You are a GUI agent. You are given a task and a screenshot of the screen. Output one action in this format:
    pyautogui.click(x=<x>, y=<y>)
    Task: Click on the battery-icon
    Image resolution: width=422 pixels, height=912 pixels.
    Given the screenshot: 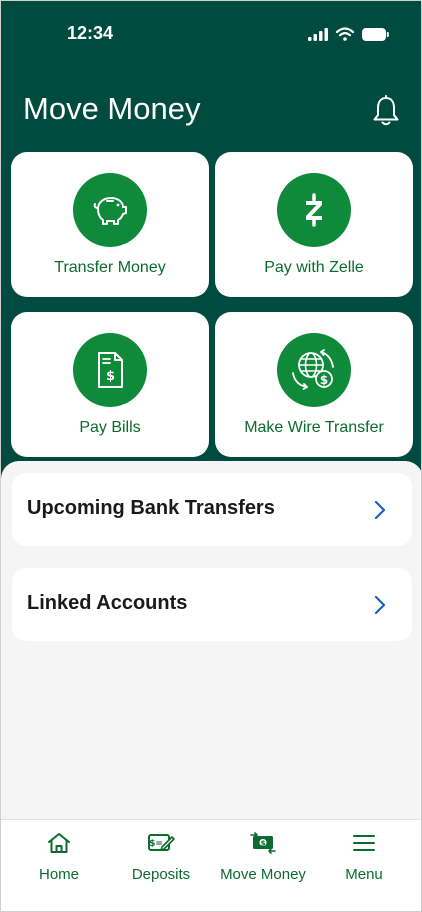 What is the action you would take?
    pyautogui.click(x=375, y=34)
    